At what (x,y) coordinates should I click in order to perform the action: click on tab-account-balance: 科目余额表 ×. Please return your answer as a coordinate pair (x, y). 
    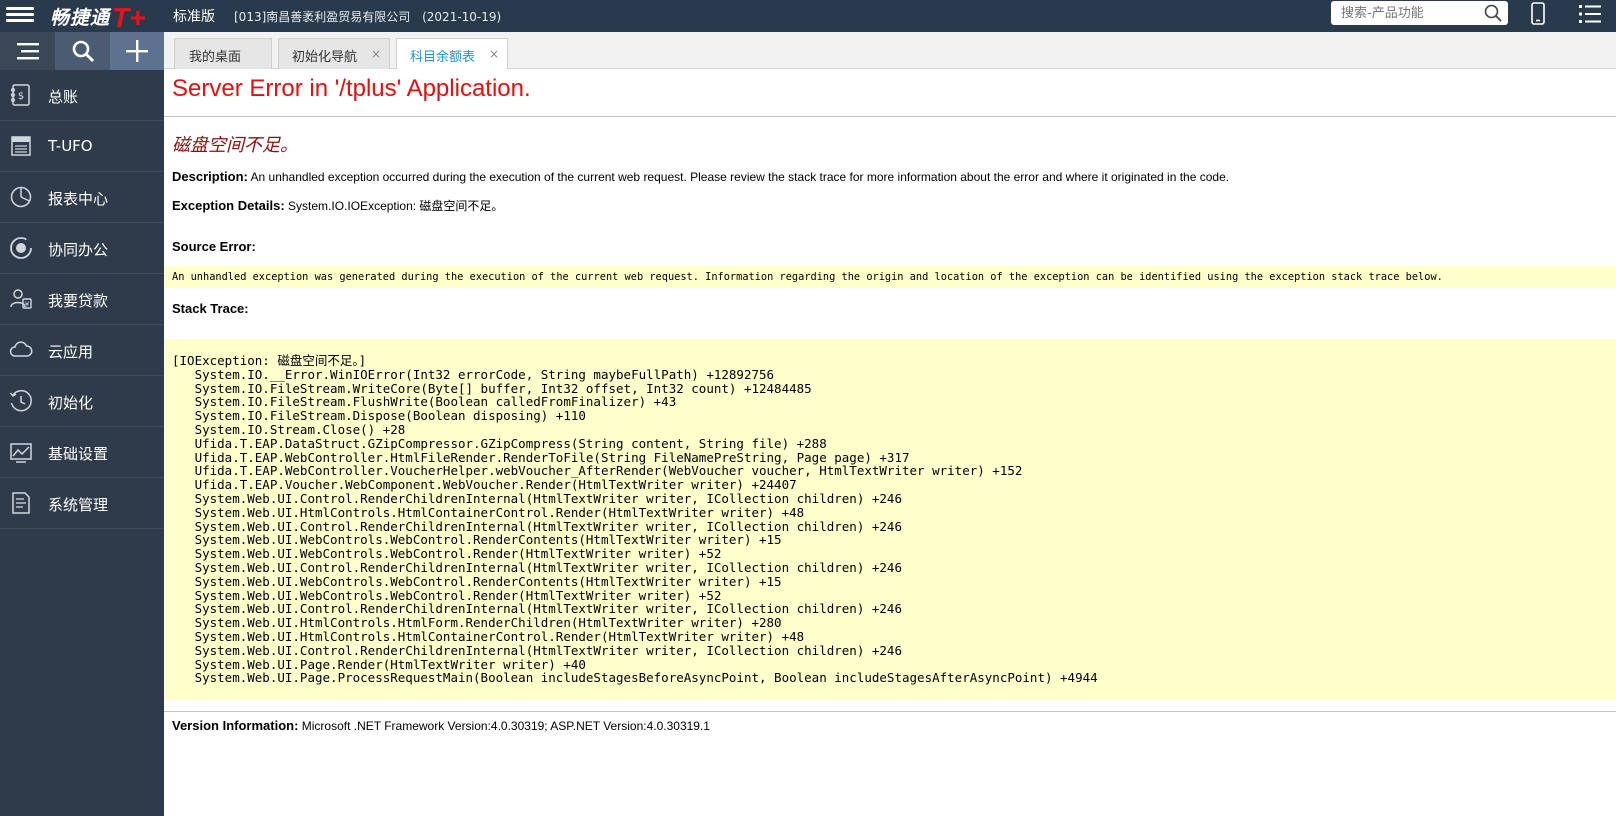
    Looking at the image, I should click on (452, 54).